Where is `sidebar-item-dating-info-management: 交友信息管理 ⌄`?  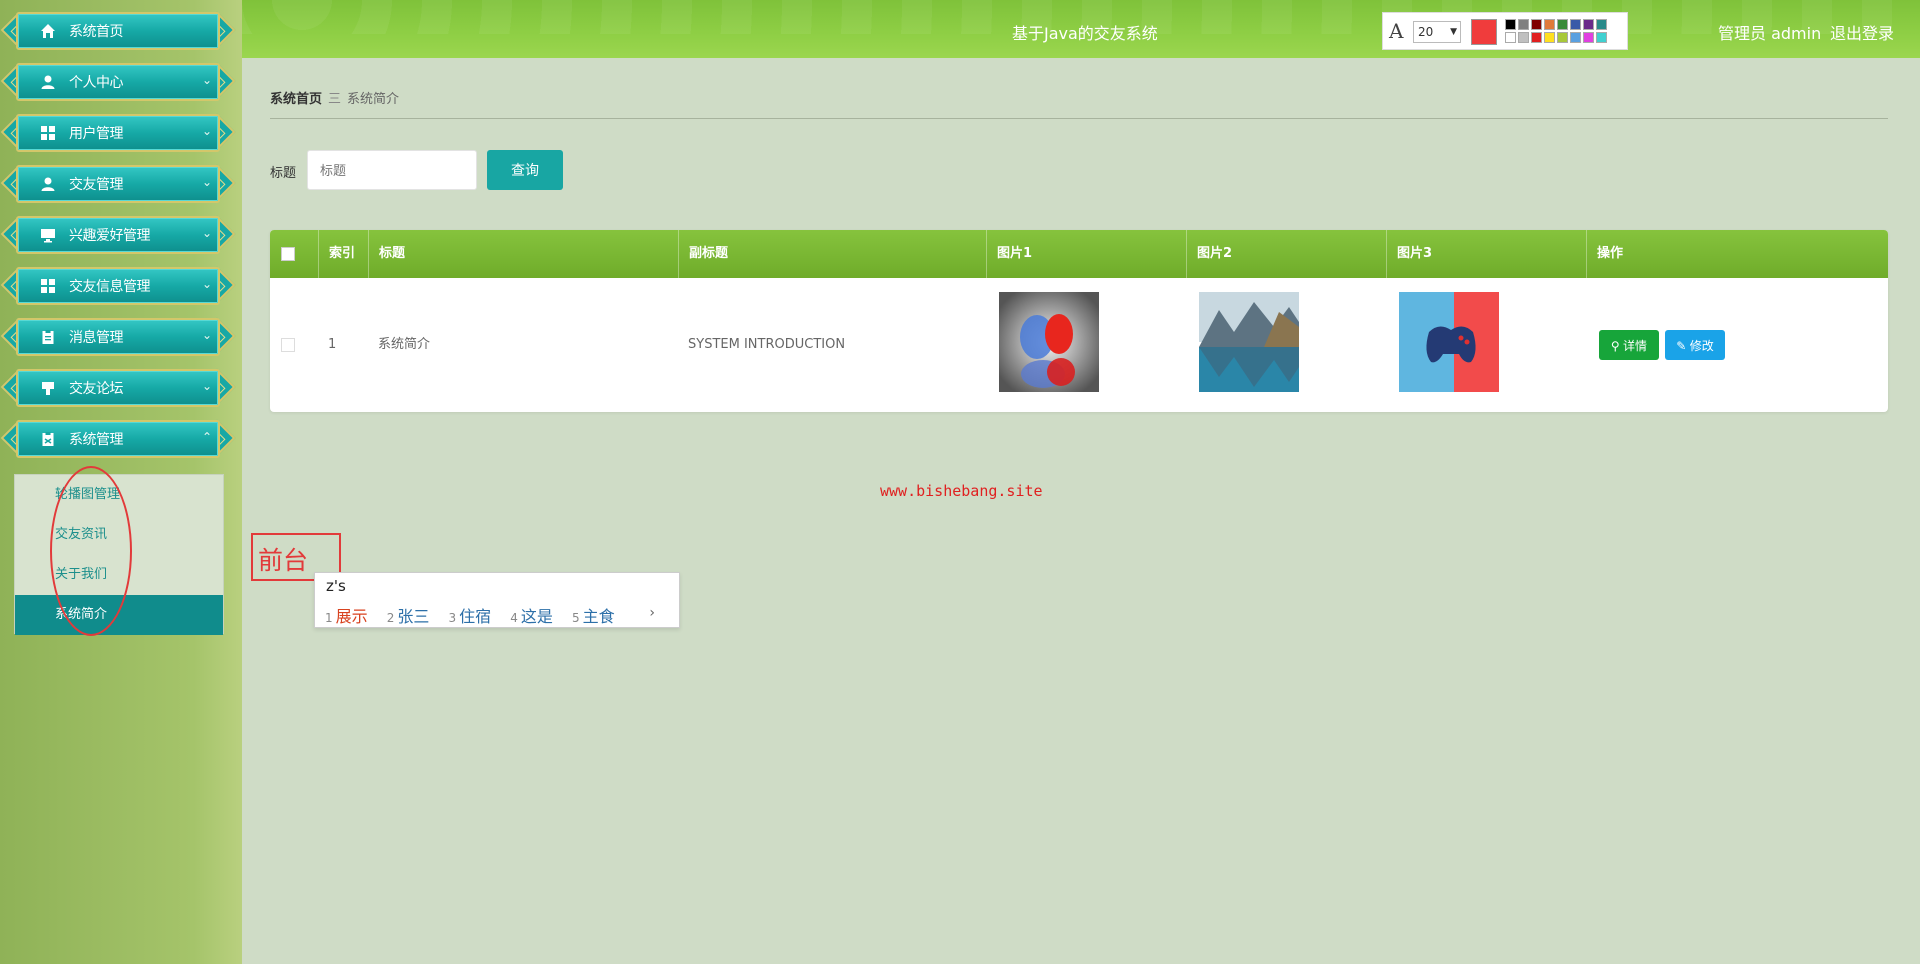
sidebar-item-dating-info-management: 交友信息管理 ⌄ is located at coordinates (118, 286).